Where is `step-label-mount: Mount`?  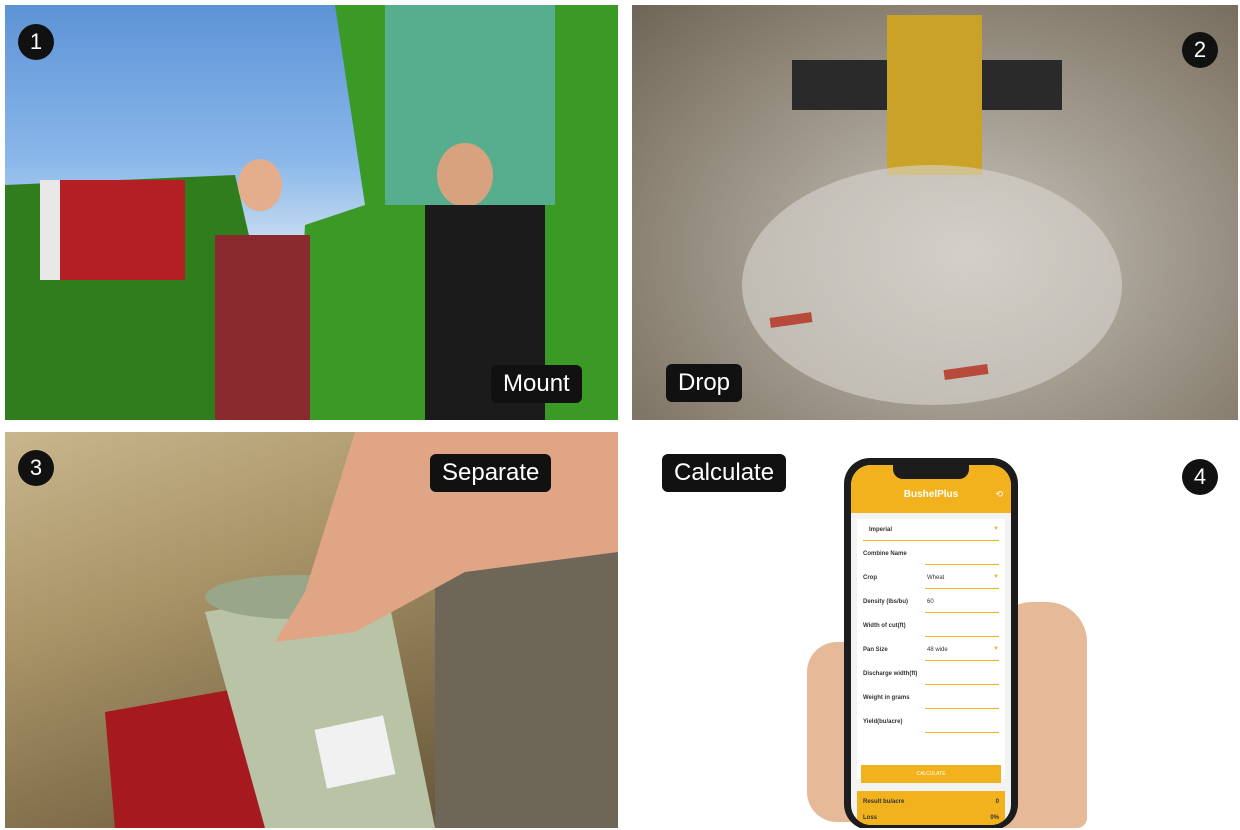 step-label-mount: Mount is located at coordinates (536, 384).